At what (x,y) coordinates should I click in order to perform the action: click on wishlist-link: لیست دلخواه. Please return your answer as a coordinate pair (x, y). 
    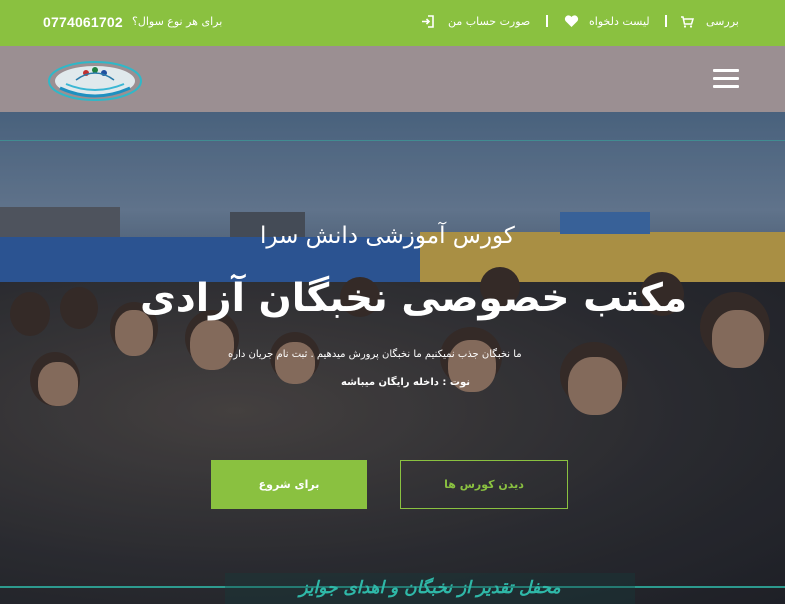
    Looking at the image, I should click on (607, 21).